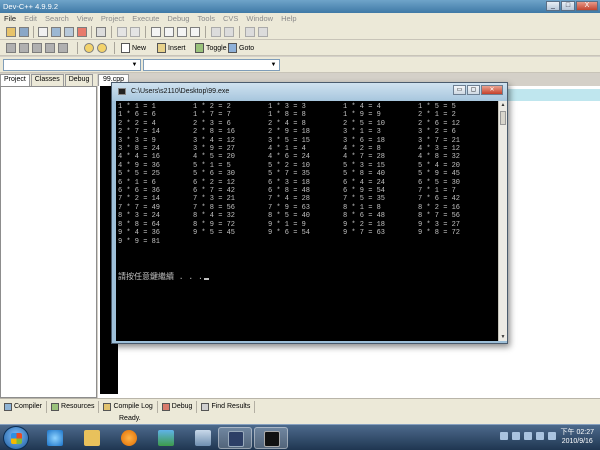 The width and height of the screenshot is (600, 450). Describe the element at coordinates (459, 90) in the screenshot. I see `console-minimize-button: ▭` at that location.